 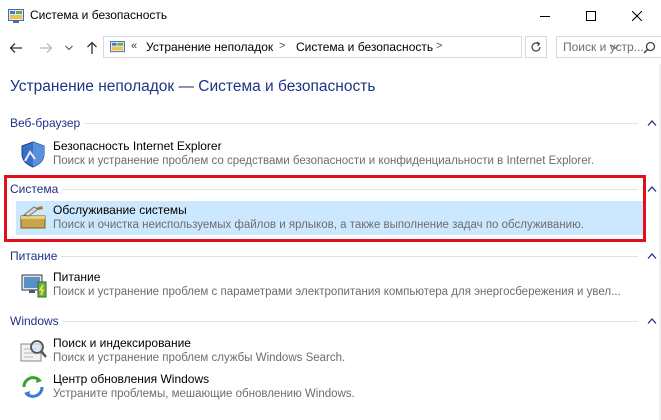 What do you see at coordinates (122, 343) in the screenshot?
I see `item-title: Поиск и индексирование` at bounding box center [122, 343].